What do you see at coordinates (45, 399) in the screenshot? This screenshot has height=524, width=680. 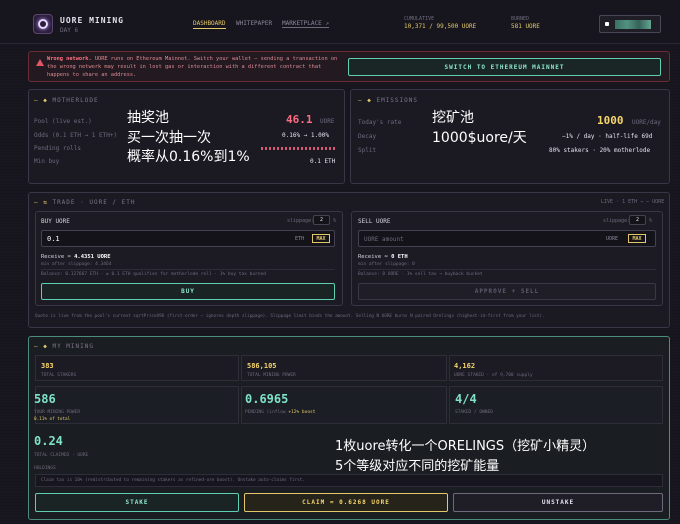 I see `your-power-value: 586` at bounding box center [45, 399].